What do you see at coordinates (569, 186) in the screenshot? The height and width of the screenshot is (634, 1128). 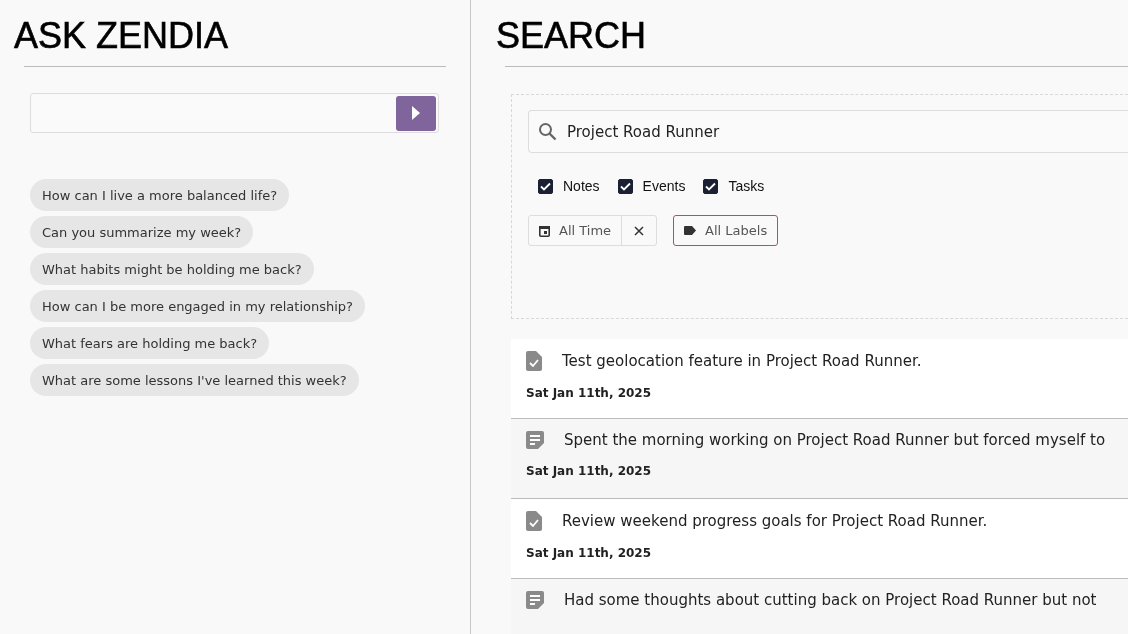 I see `filter-checkbox: Notes` at bounding box center [569, 186].